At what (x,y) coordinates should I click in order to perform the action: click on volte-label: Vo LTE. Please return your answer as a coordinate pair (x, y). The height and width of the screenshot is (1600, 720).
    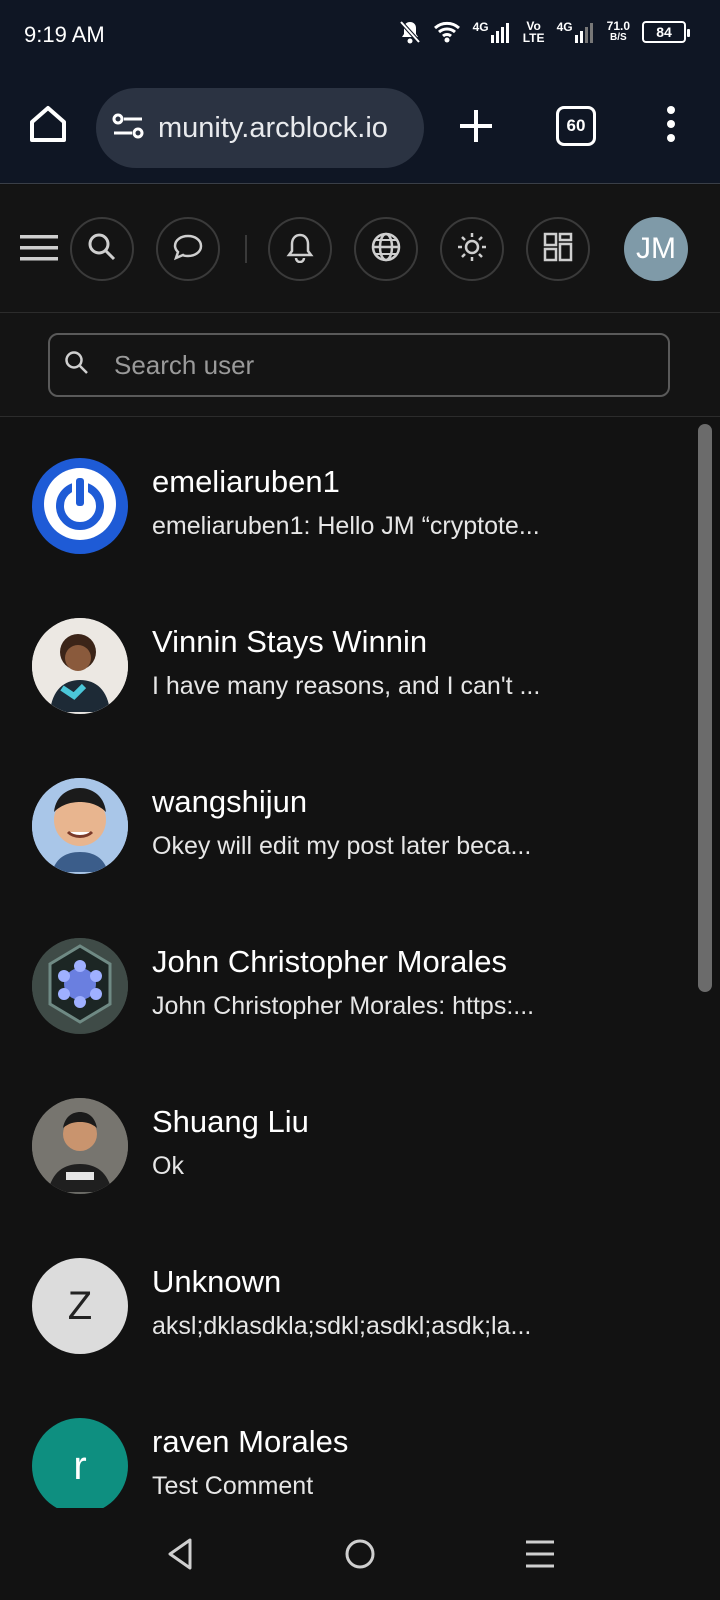
    Looking at the image, I should click on (533, 32).